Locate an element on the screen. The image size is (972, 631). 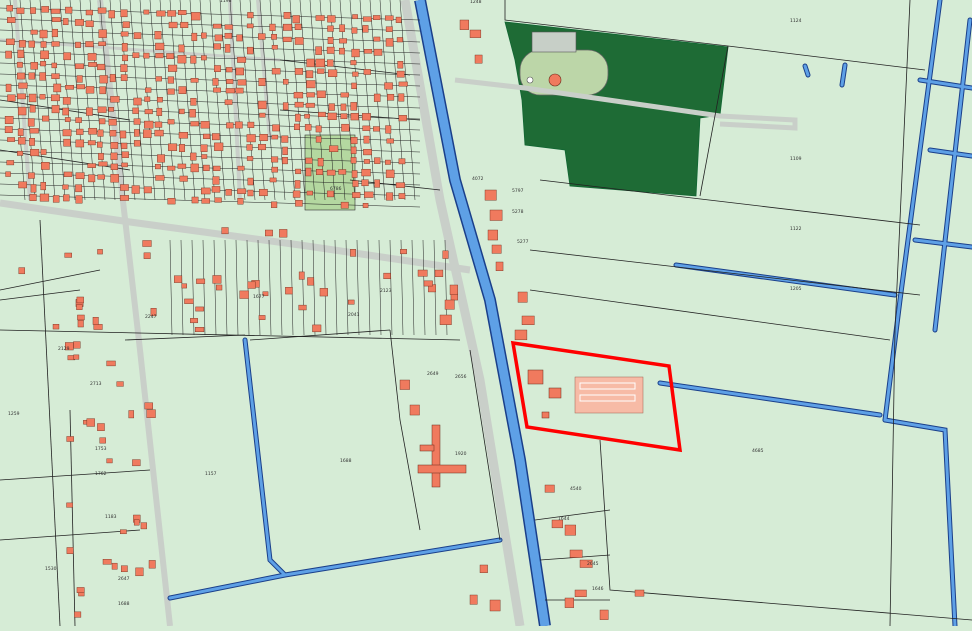
parcel-label: 1920 is located at coordinates (461, 454).